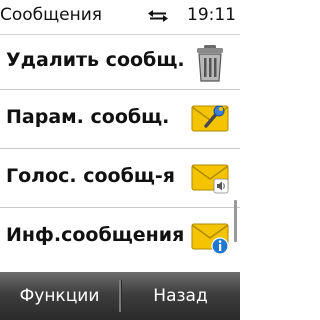  I want to click on envelope-speaker-icon, so click(210, 179).